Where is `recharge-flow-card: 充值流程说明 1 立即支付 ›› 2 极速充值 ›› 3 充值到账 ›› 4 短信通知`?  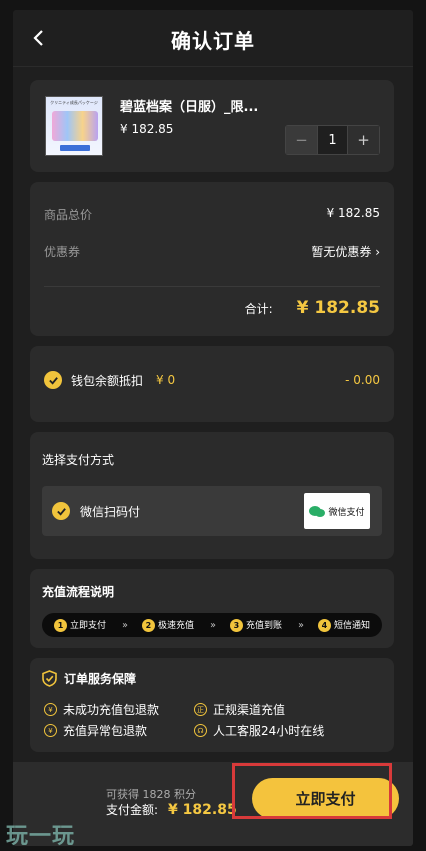
recharge-flow-card: 充值流程说明 1 立即支付 ›› 2 极速充值 ›› 3 充值到账 ›› 4 短信通知 is located at coordinates (212, 608).